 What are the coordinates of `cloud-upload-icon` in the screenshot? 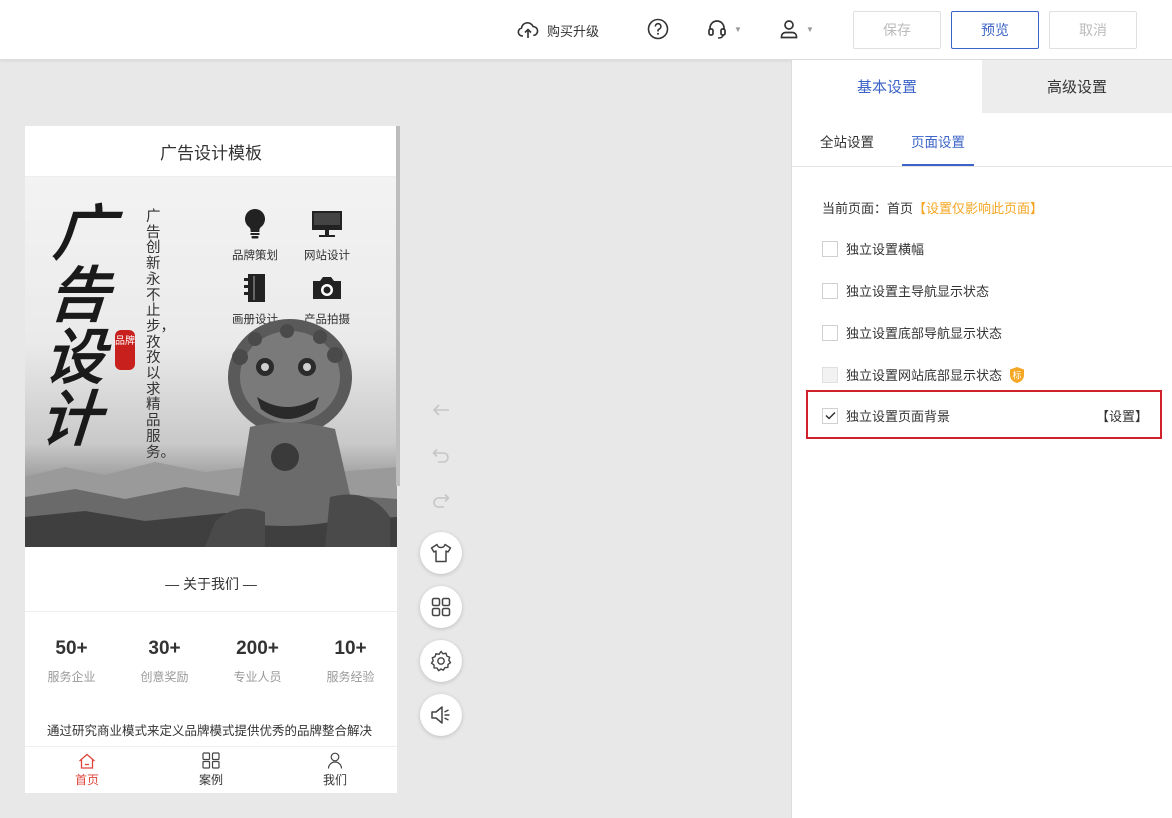 It's located at (528, 30).